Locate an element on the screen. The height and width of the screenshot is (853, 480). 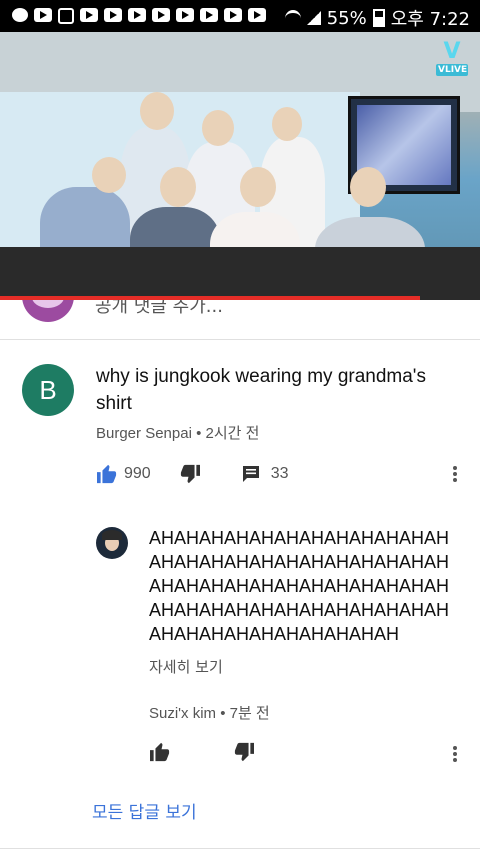
vlive-badge-label: VLIVE is located at coordinates (452, 70).